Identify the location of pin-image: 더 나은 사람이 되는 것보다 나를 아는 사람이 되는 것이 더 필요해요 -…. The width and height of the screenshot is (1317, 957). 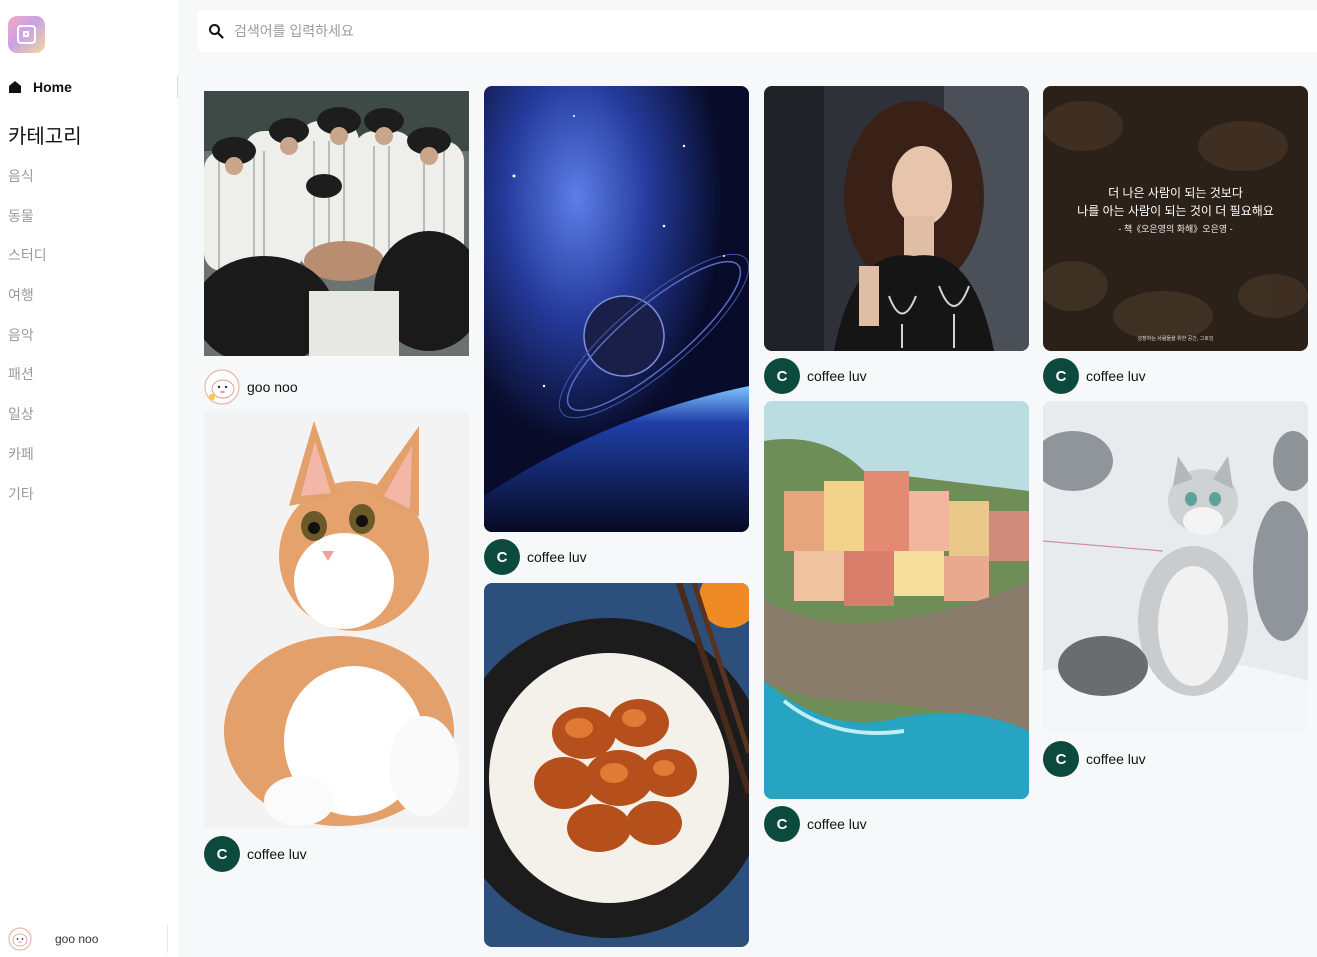
(1175, 218).